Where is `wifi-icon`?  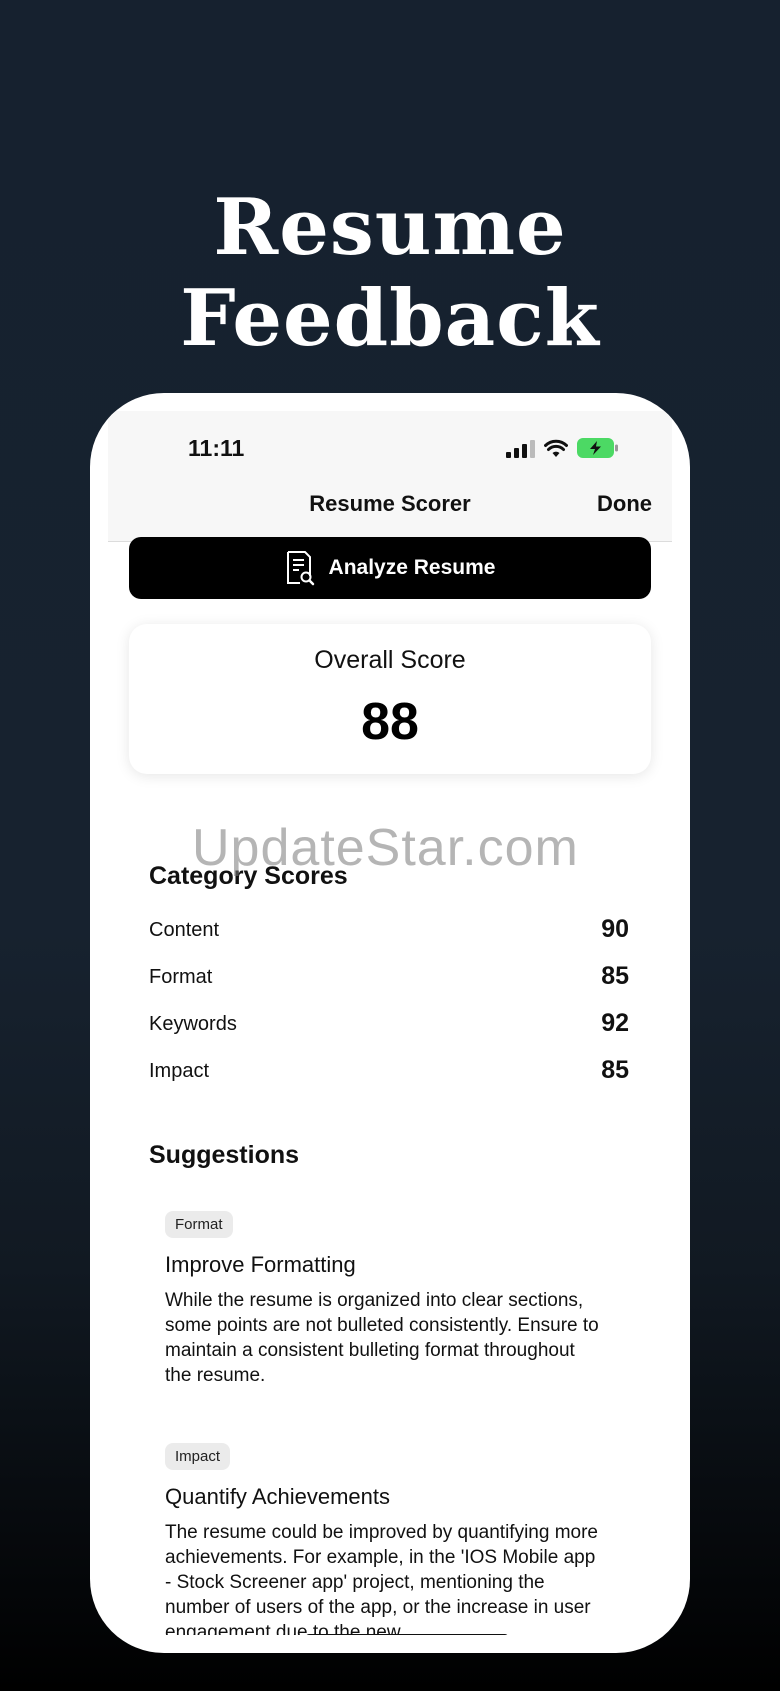
wifi-icon is located at coordinates (556, 448).